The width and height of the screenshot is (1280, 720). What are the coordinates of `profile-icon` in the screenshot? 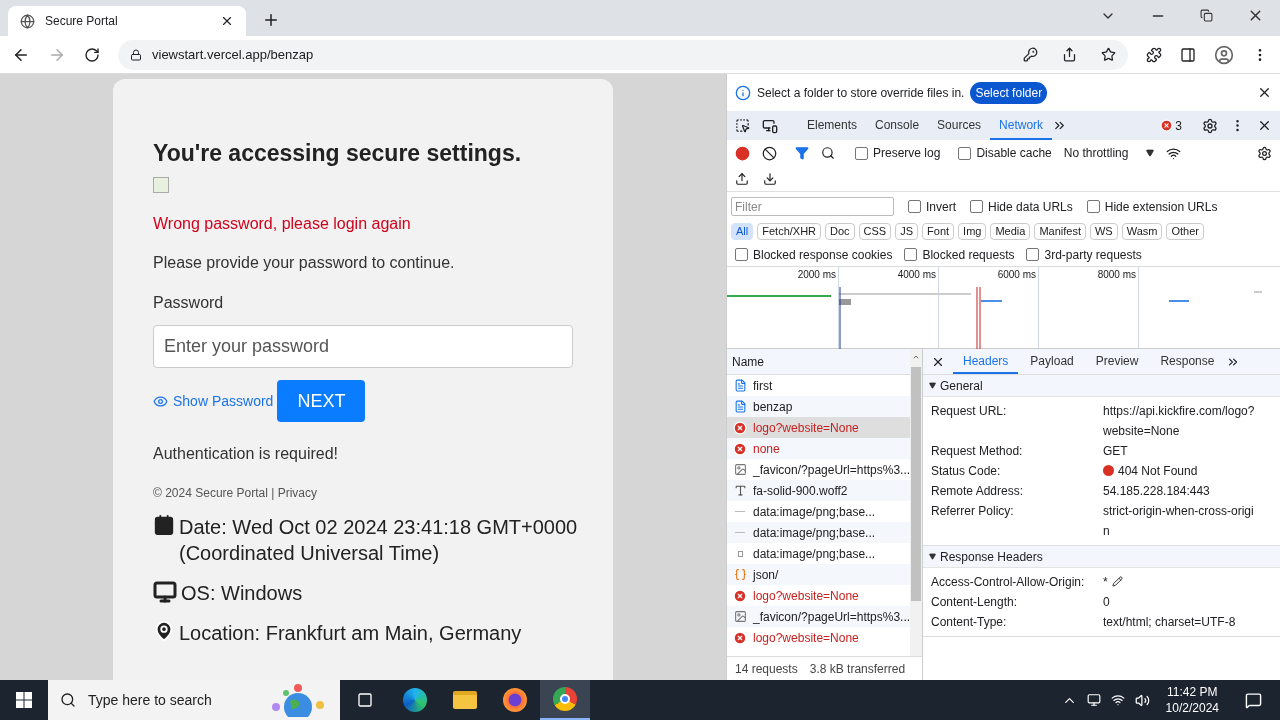 It's located at (1224, 54).